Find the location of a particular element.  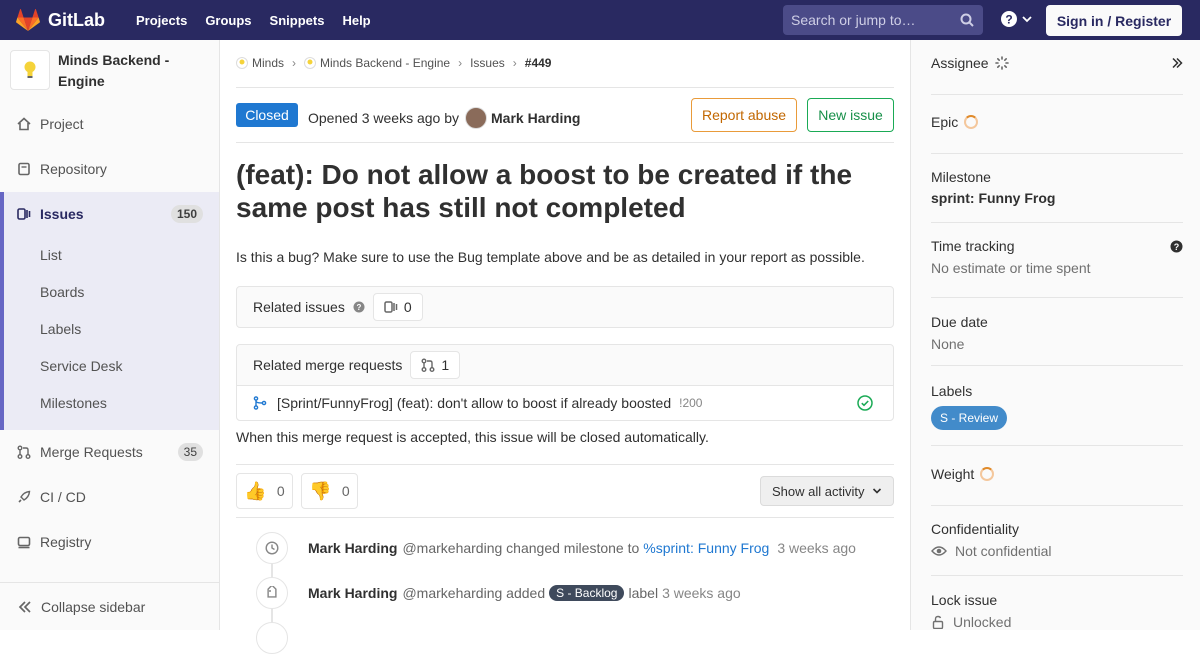

due-date-title: Due date is located at coordinates (959, 322).